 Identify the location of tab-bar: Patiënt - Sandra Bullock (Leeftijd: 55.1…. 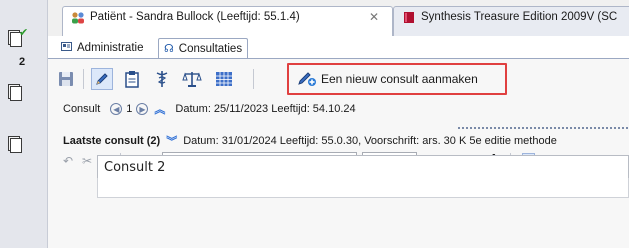
(338, 18).